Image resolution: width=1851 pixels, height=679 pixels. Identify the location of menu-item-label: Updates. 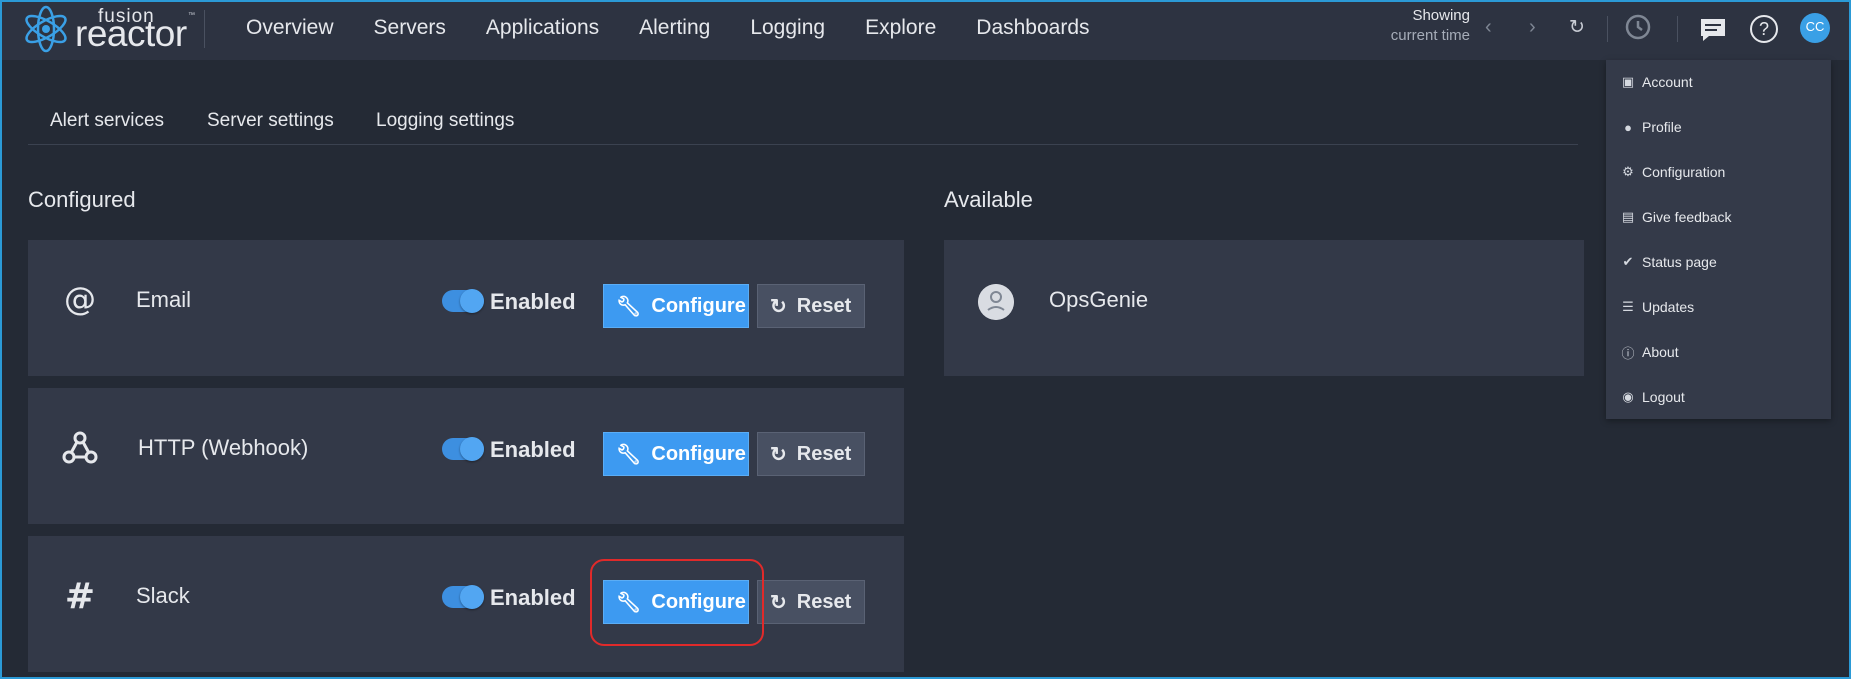
(1668, 307).